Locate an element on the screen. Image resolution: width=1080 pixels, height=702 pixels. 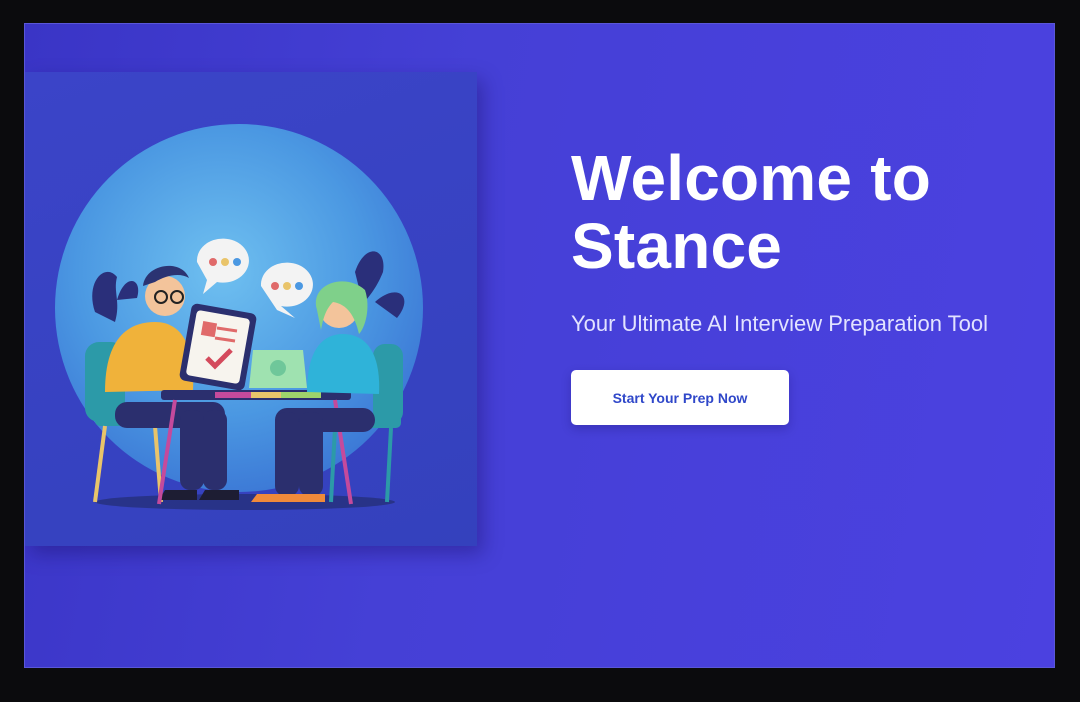
hero-title-line2: Stance is located at coordinates (677, 246).